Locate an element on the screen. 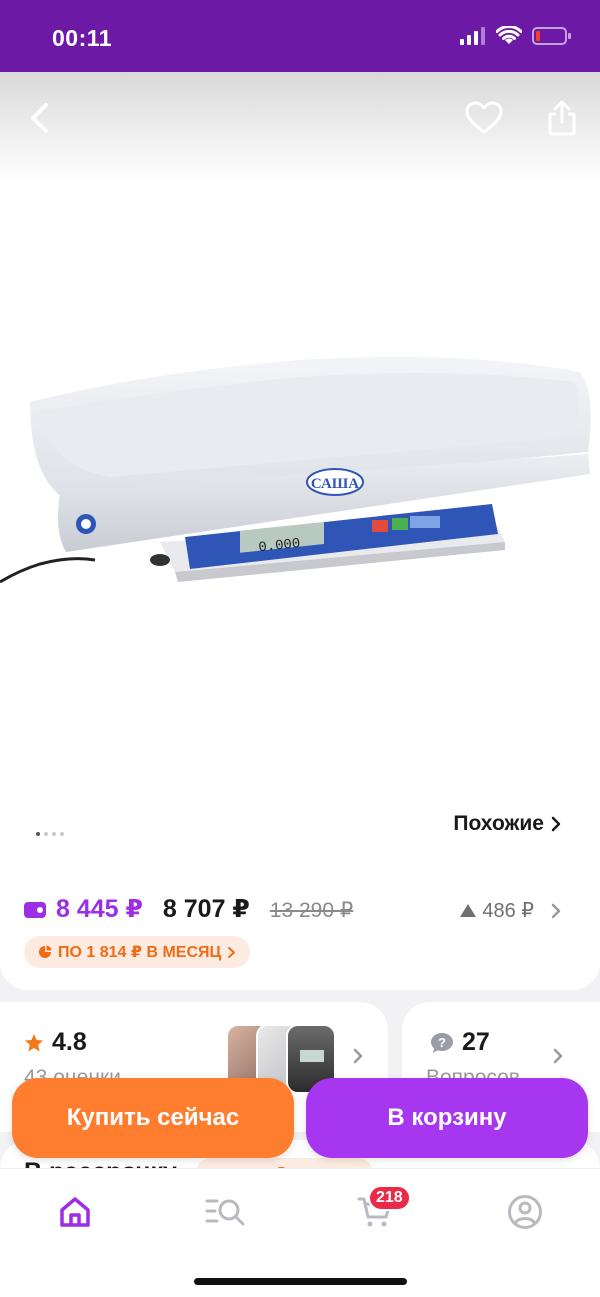  catalog-search-icon is located at coordinates (225, 1212).